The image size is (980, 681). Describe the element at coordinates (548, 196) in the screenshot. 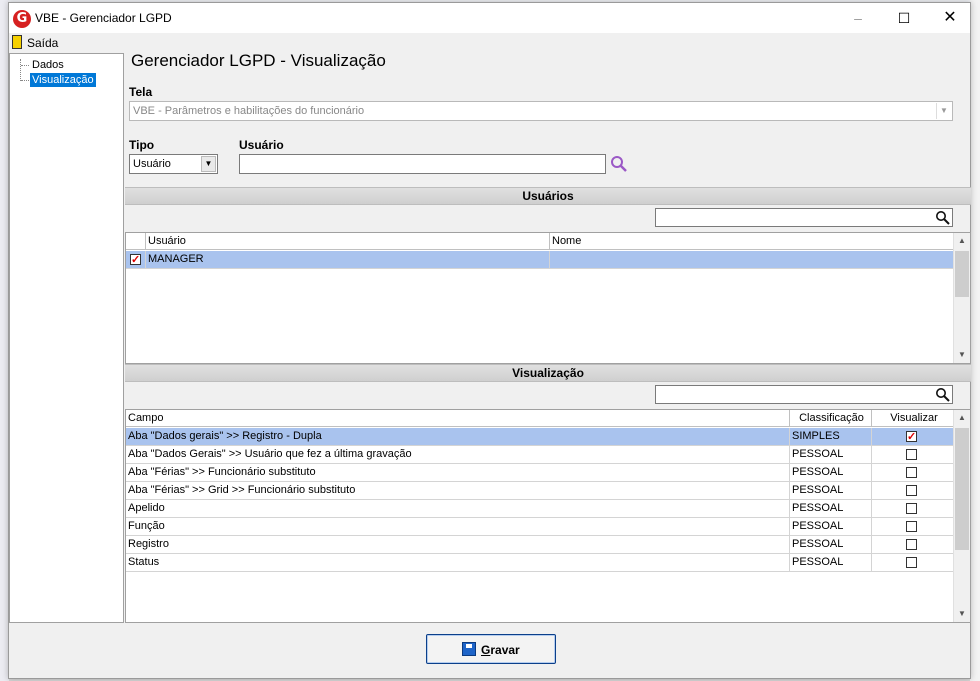

I see `usuarios-section-header: Usuários` at that location.